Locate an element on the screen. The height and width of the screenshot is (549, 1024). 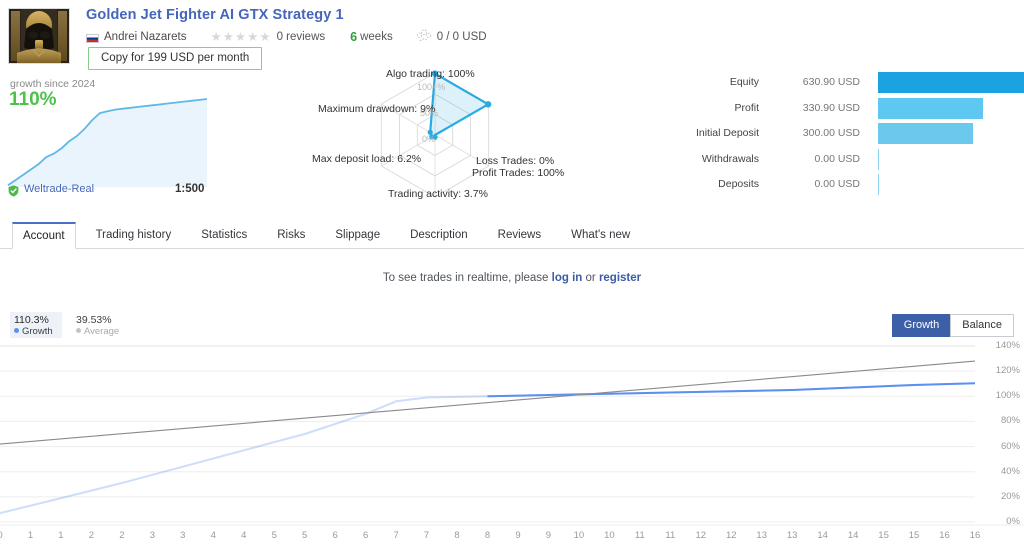
stat-value: 630.90 USD is located at coordinates (831, 82).